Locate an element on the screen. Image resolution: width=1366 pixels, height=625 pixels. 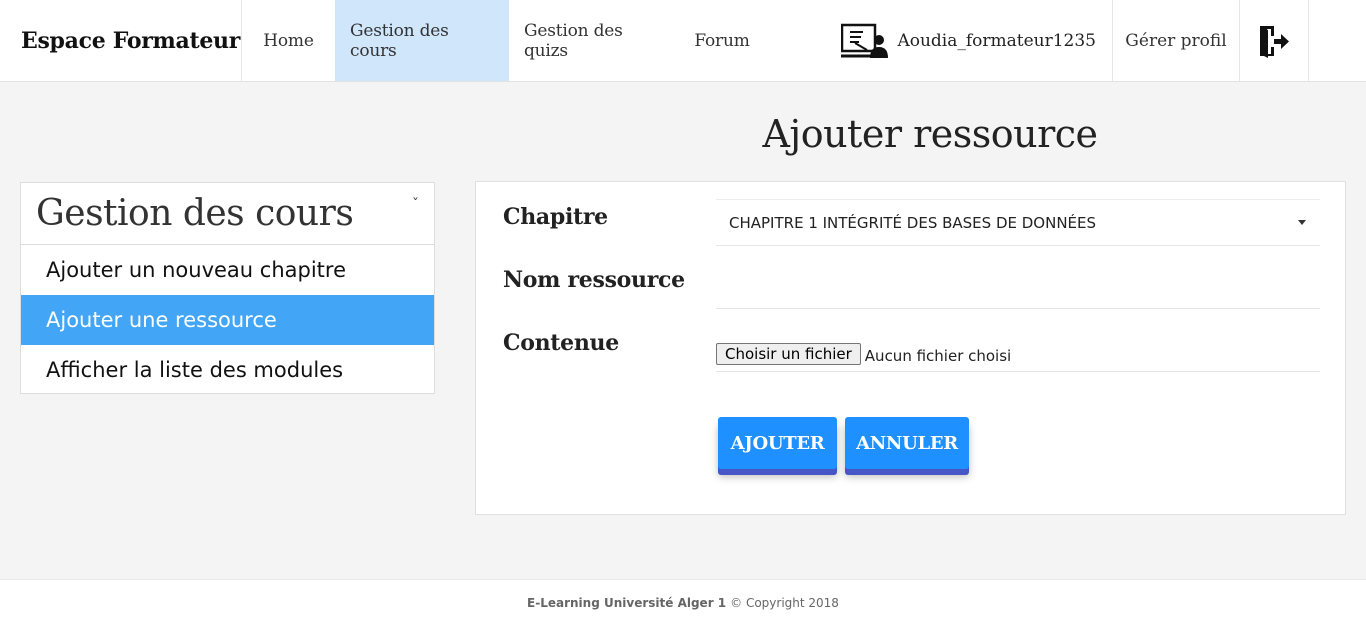
logout-door-icon is located at coordinates (1274, 41).